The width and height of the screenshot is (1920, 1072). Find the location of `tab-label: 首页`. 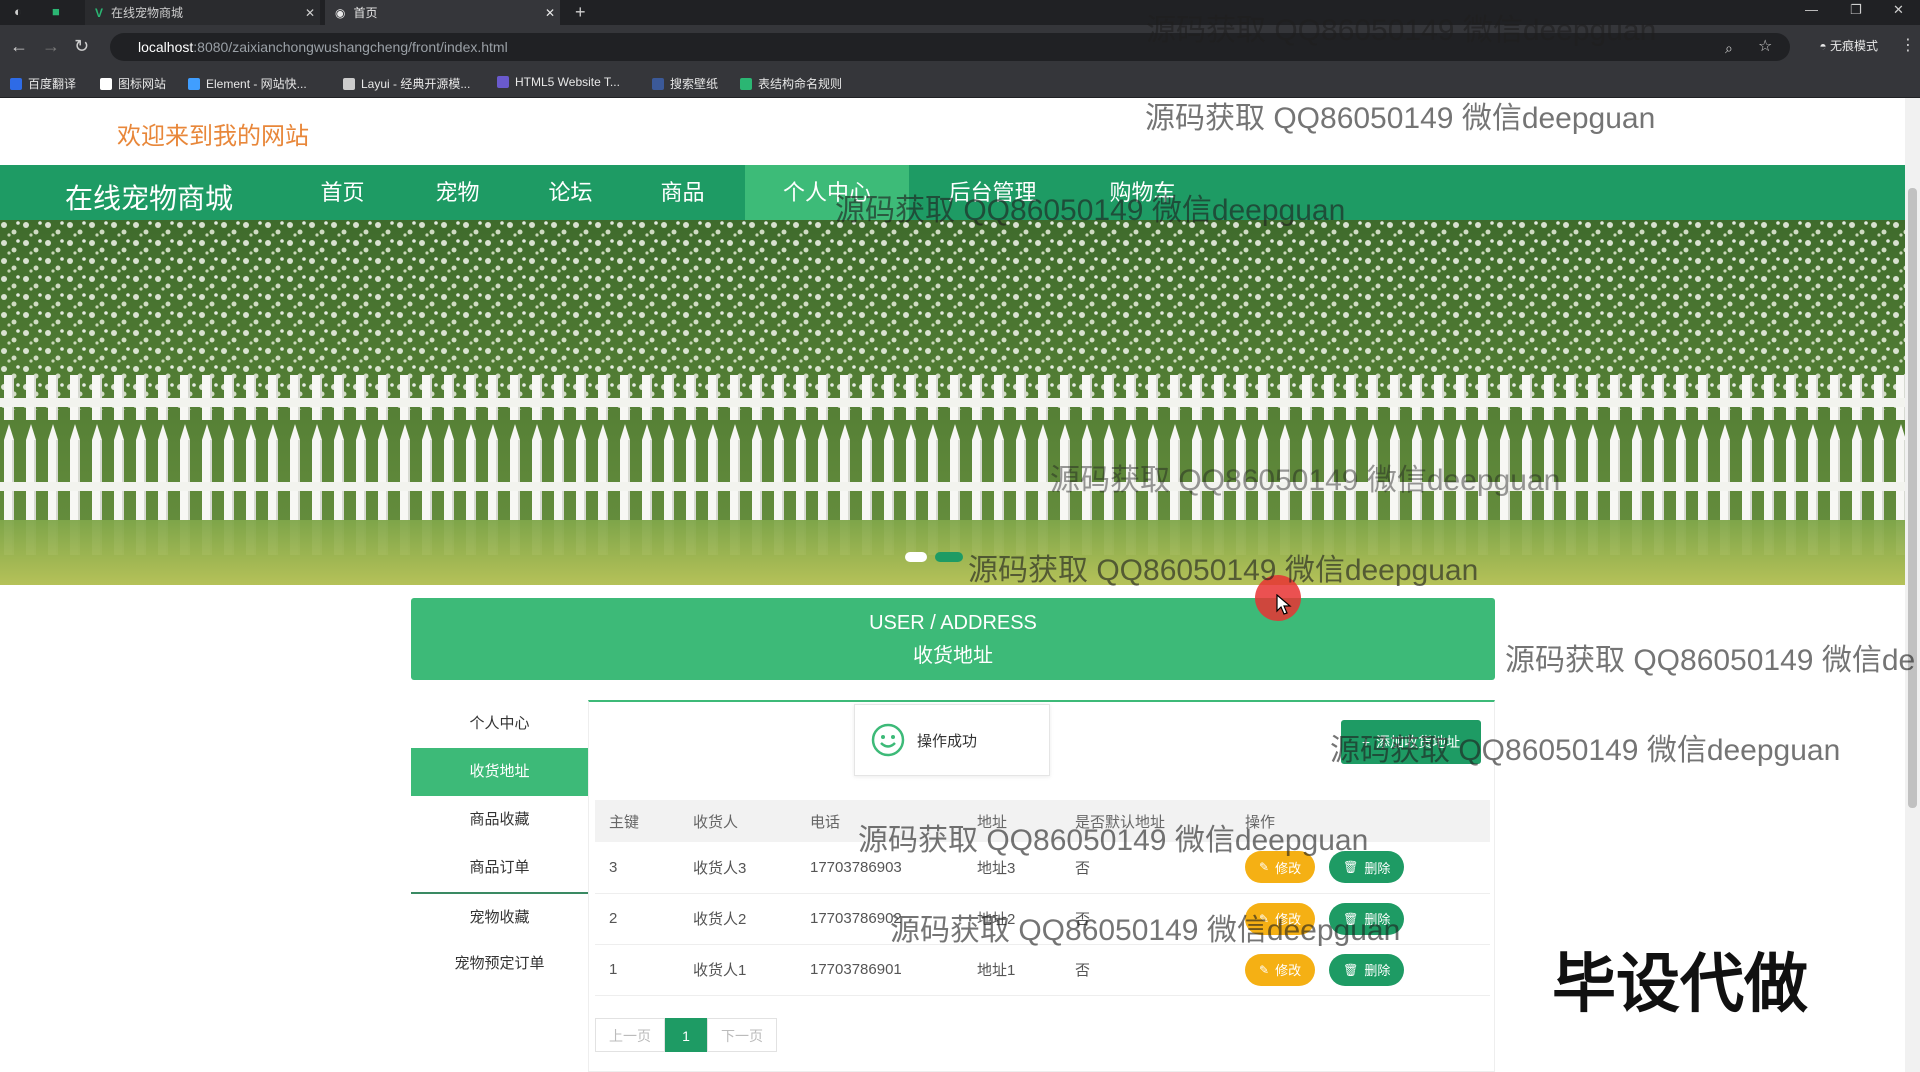

tab-label: 首页 is located at coordinates (365, 13).